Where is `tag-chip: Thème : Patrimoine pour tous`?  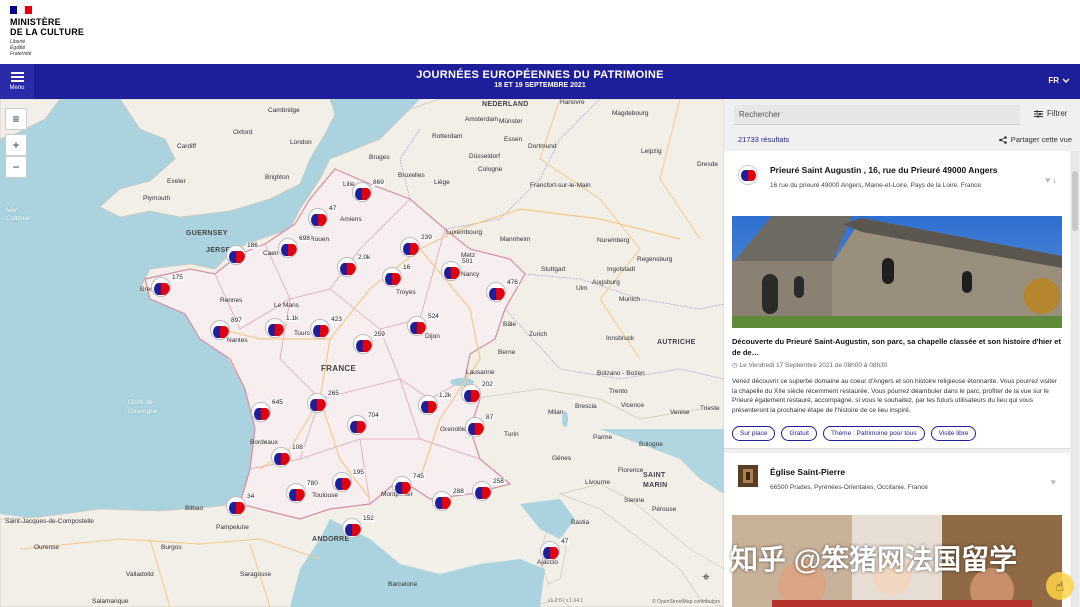 tag-chip: Thème : Patrimoine pour tous is located at coordinates (873, 433).